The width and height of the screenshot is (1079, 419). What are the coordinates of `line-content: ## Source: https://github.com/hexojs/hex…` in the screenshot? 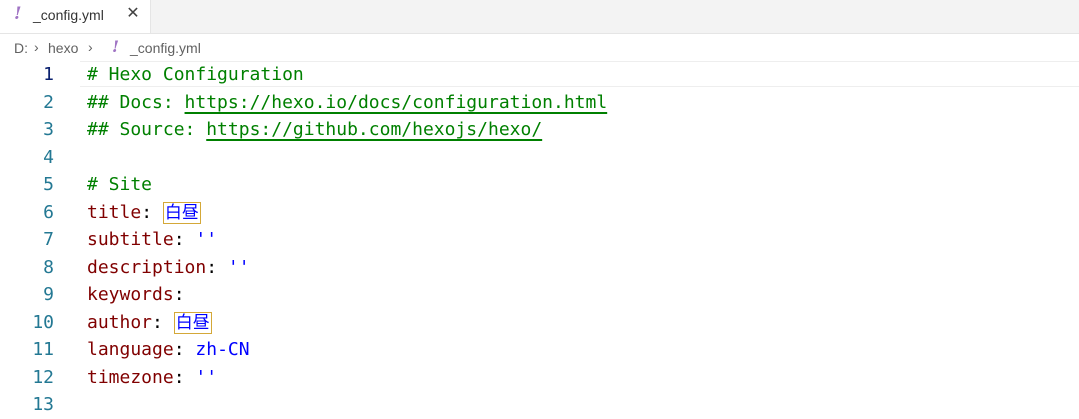 It's located at (314, 130).